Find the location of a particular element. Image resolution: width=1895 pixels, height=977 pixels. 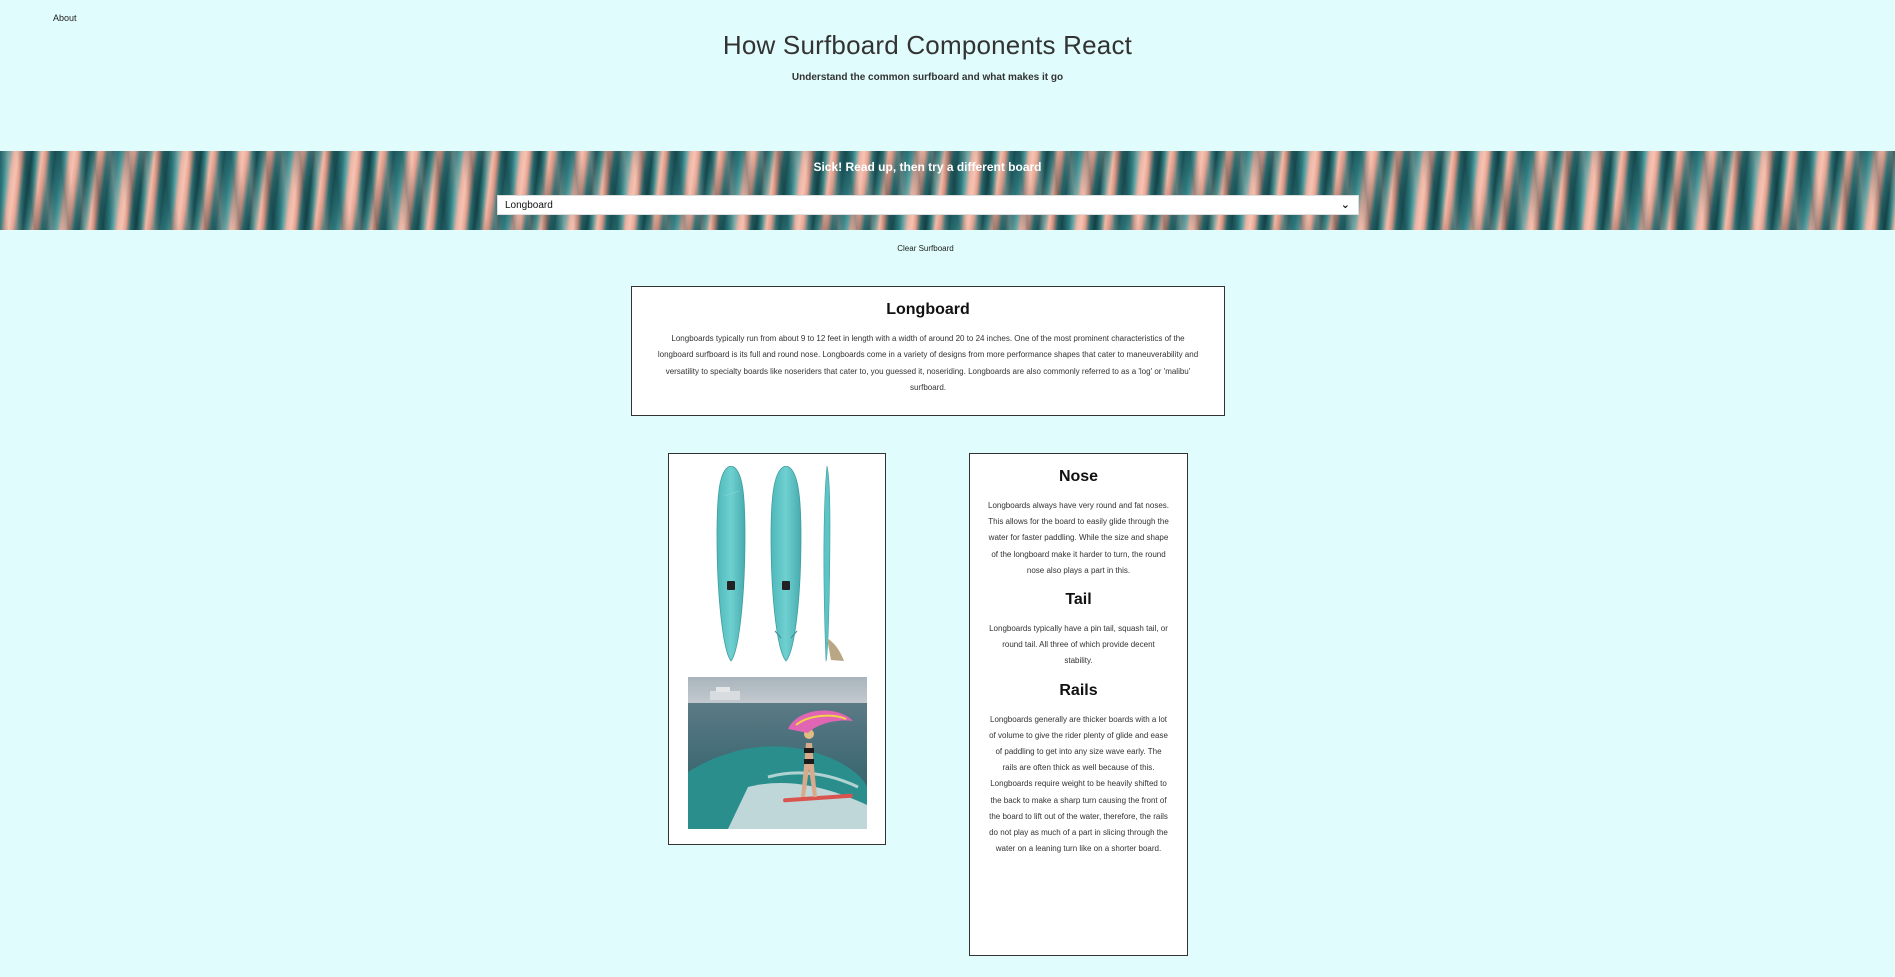

part-title-rails: Rails is located at coordinates (1078, 690).